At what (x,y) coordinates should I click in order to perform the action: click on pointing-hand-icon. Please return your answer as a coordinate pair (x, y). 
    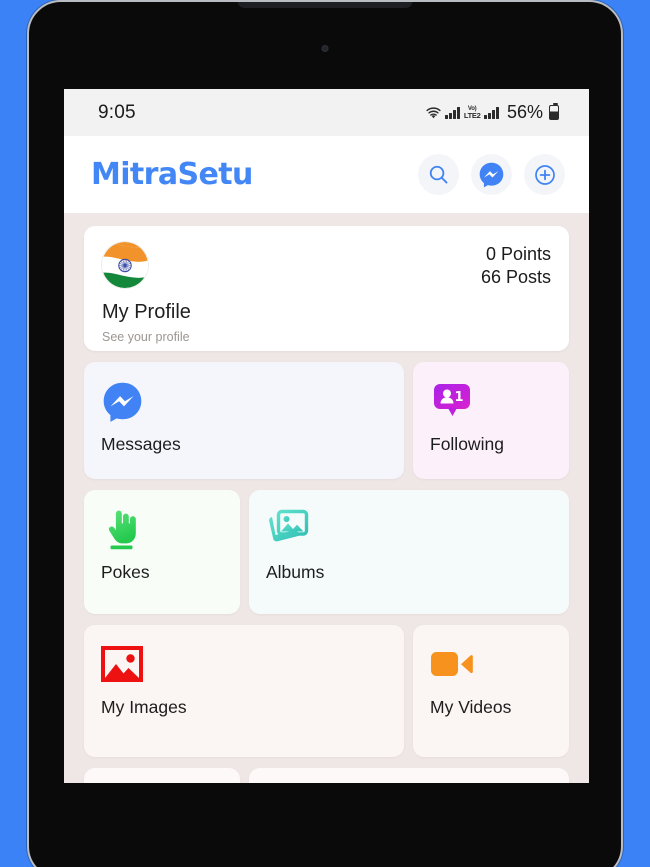
    Looking at the image, I should click on (170, 529).